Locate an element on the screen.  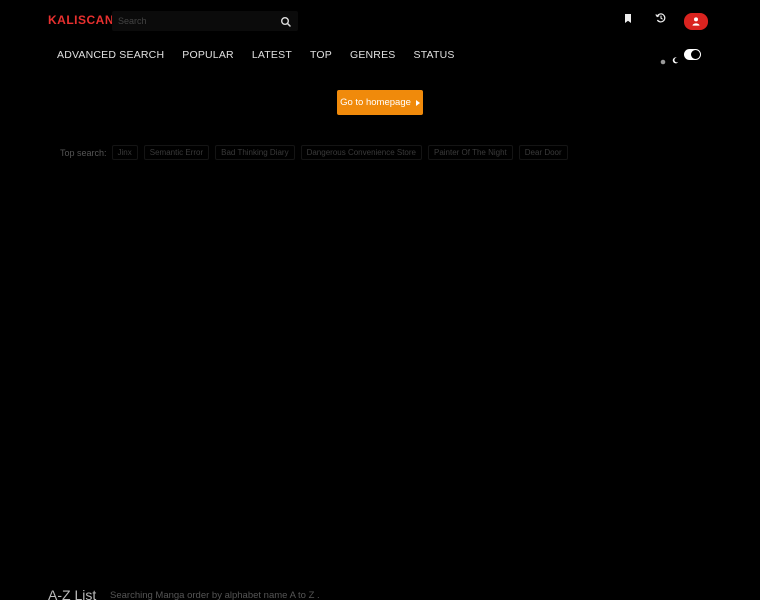
nav-genres: GENRES is located at coordinates (373, 55).